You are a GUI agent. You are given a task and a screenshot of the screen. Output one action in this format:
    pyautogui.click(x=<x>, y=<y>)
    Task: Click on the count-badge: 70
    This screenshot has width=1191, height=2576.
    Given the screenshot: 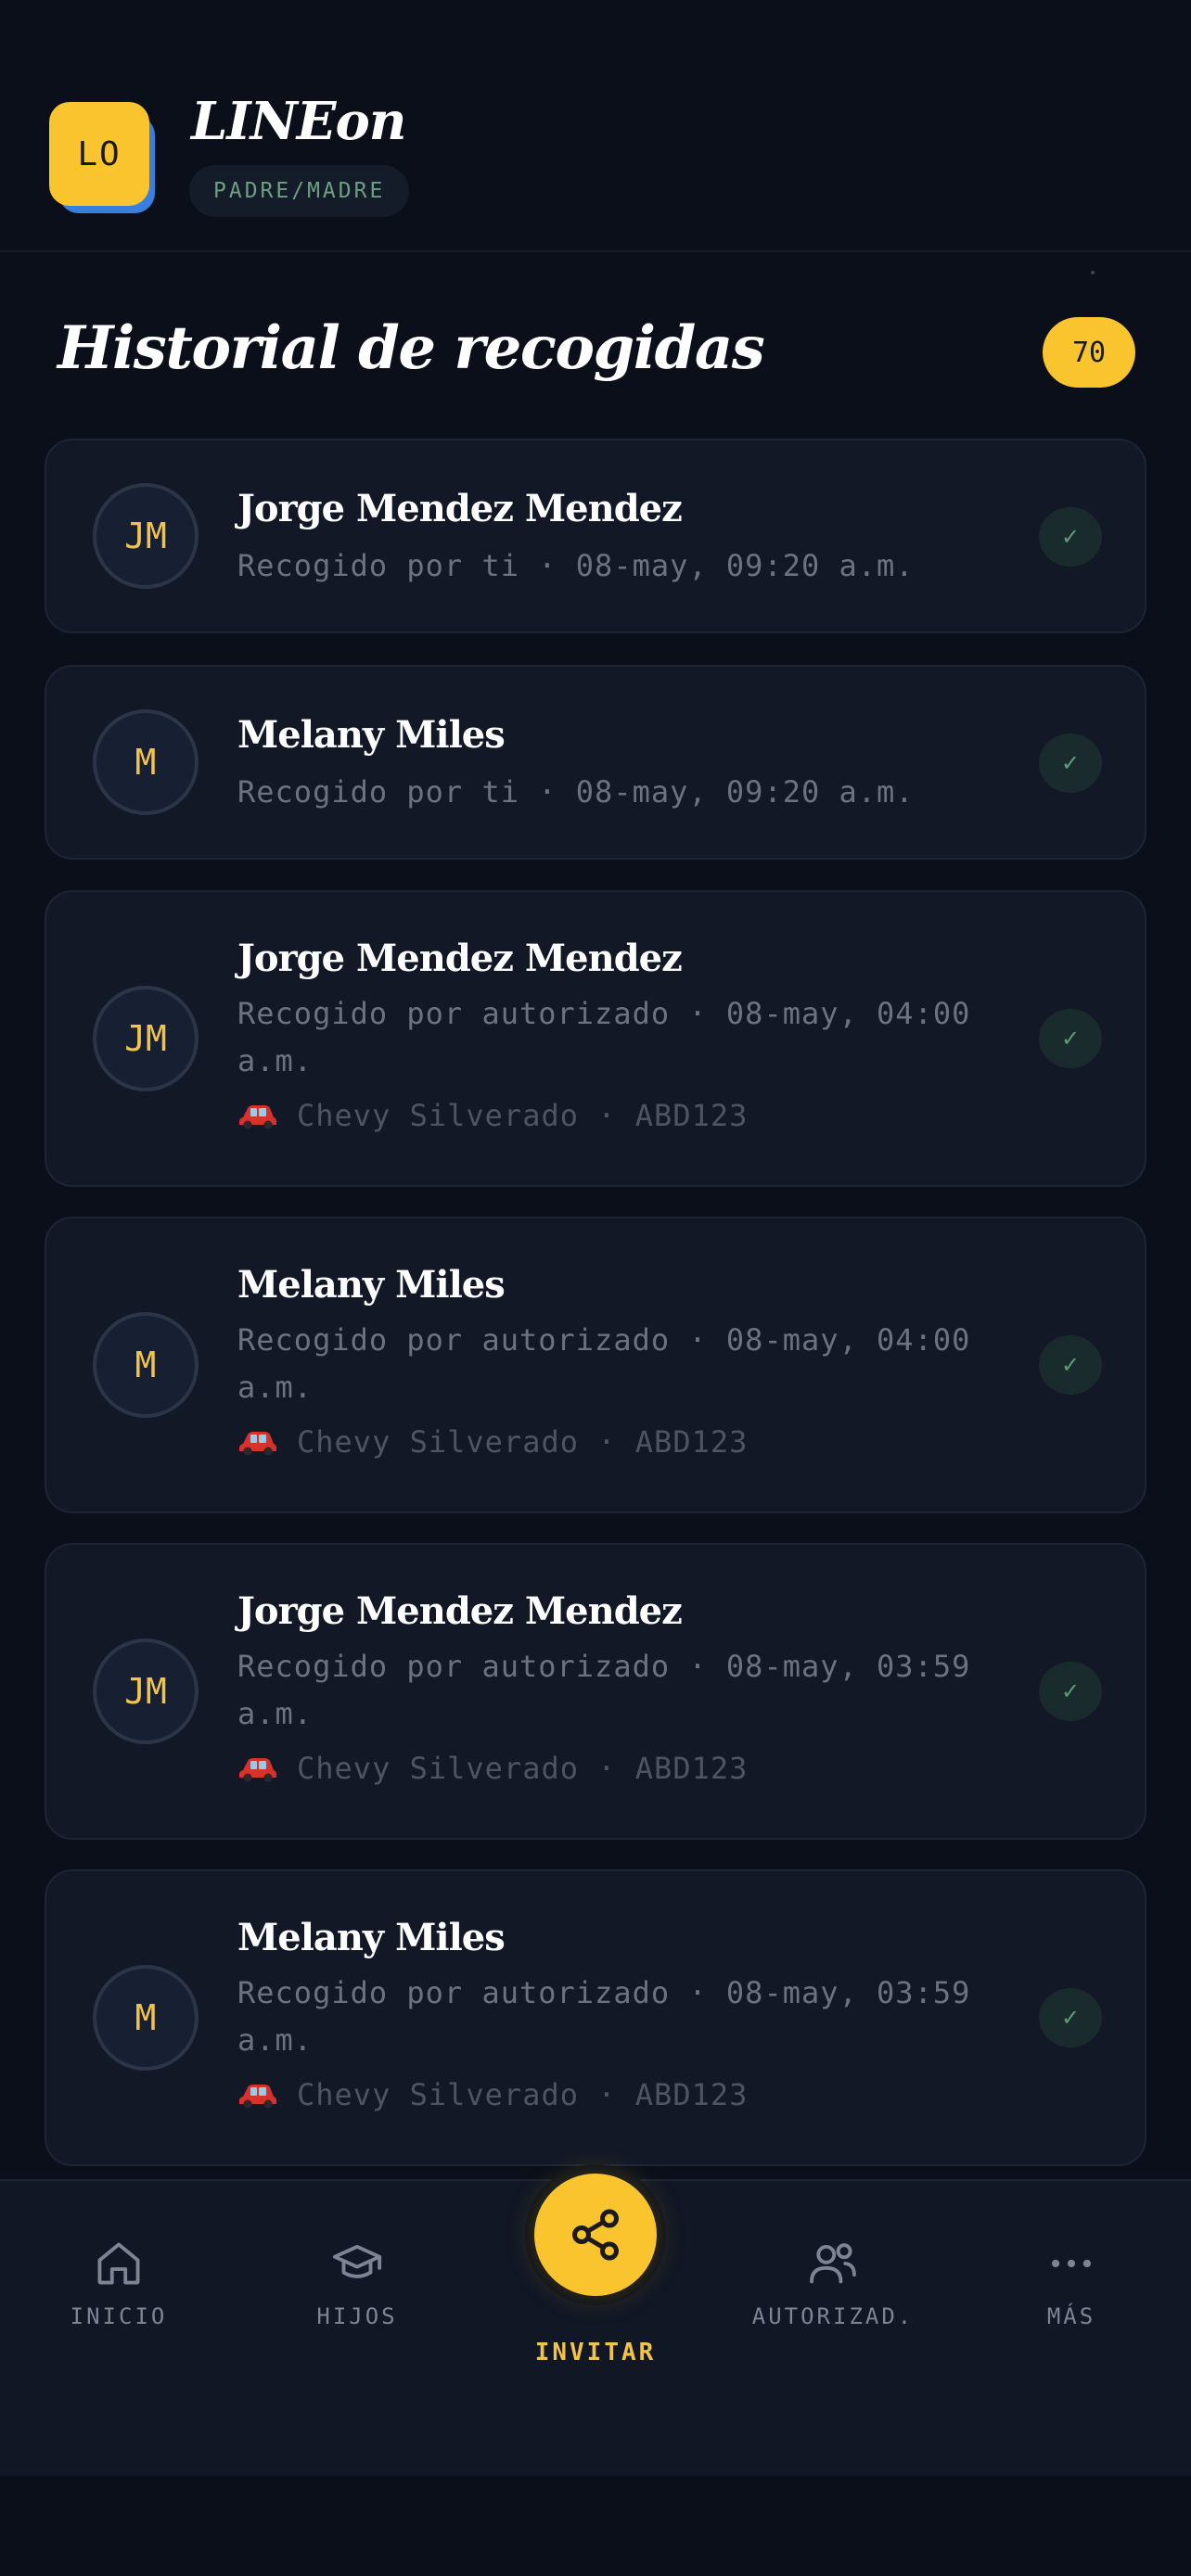 What is the action you would take?
    pyautogui.click(x=1089, y=353)
    